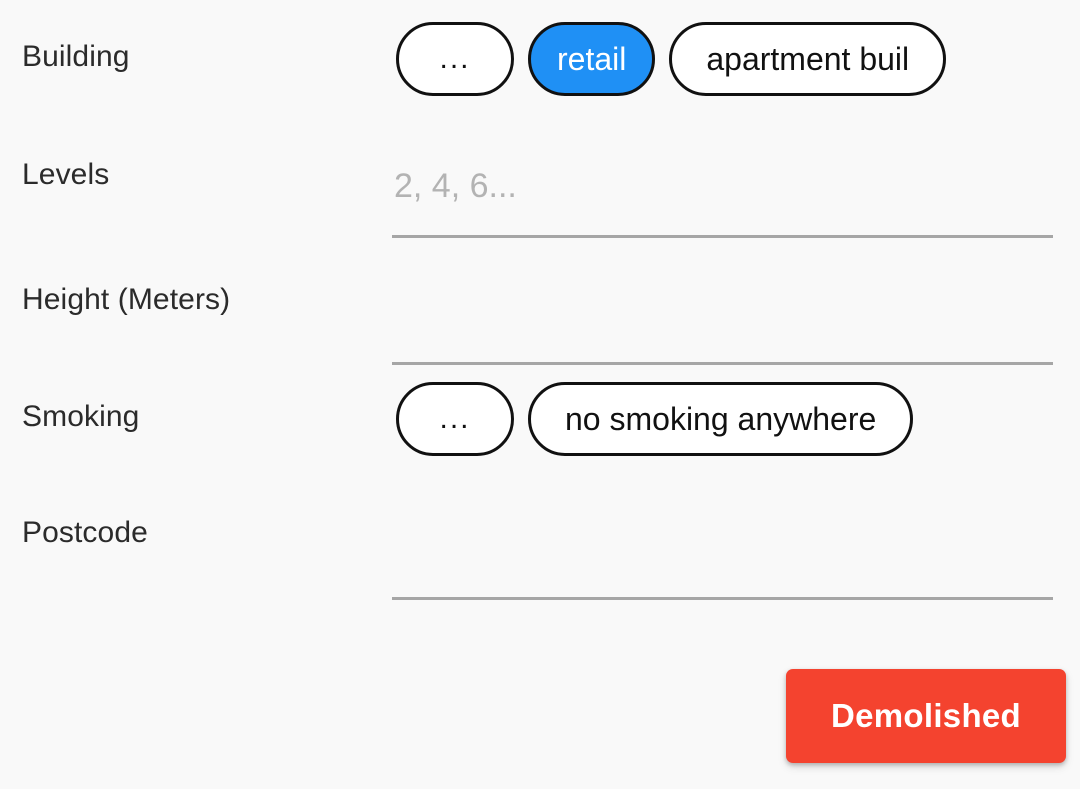 This screenshot has width=1080, height=789. I want to click on chip-smoking-no-smoking-anywhere: no smoking anywhere, so click(721, 419).